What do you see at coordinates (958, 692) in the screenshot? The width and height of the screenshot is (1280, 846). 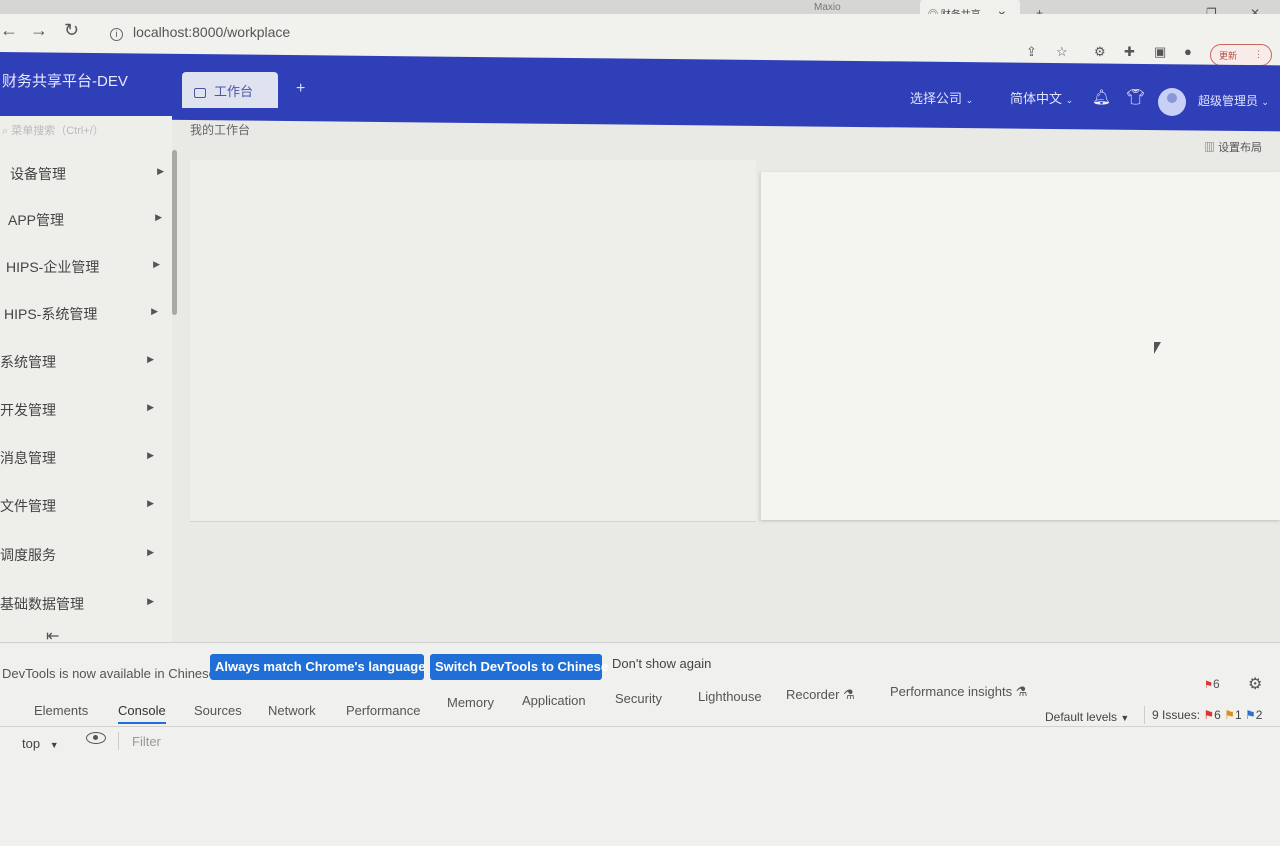 I see `tab-performance-insights: Performance insights ⚗` at bounding box center [958, 692].